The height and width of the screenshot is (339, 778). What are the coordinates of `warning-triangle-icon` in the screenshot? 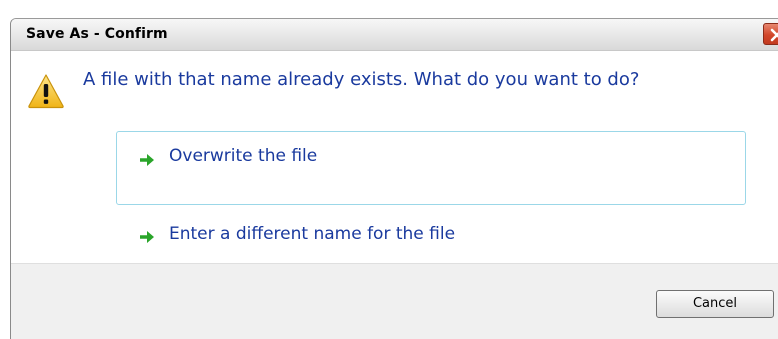 It's located at (46, 91).